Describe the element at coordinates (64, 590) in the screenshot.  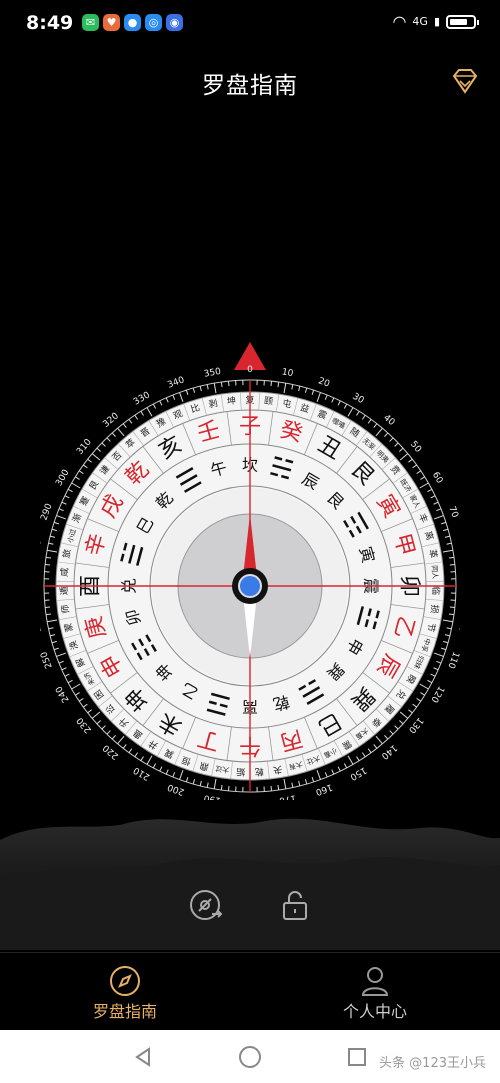
I see `hexagram-label: 遁` at that location.